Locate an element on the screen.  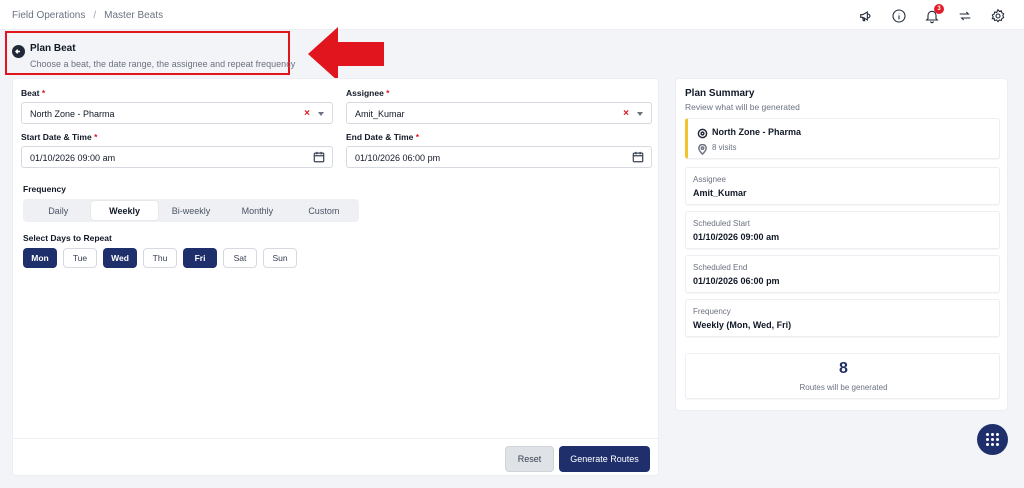
red-arrow-annotation-icon is located at coordinates (346, 54).